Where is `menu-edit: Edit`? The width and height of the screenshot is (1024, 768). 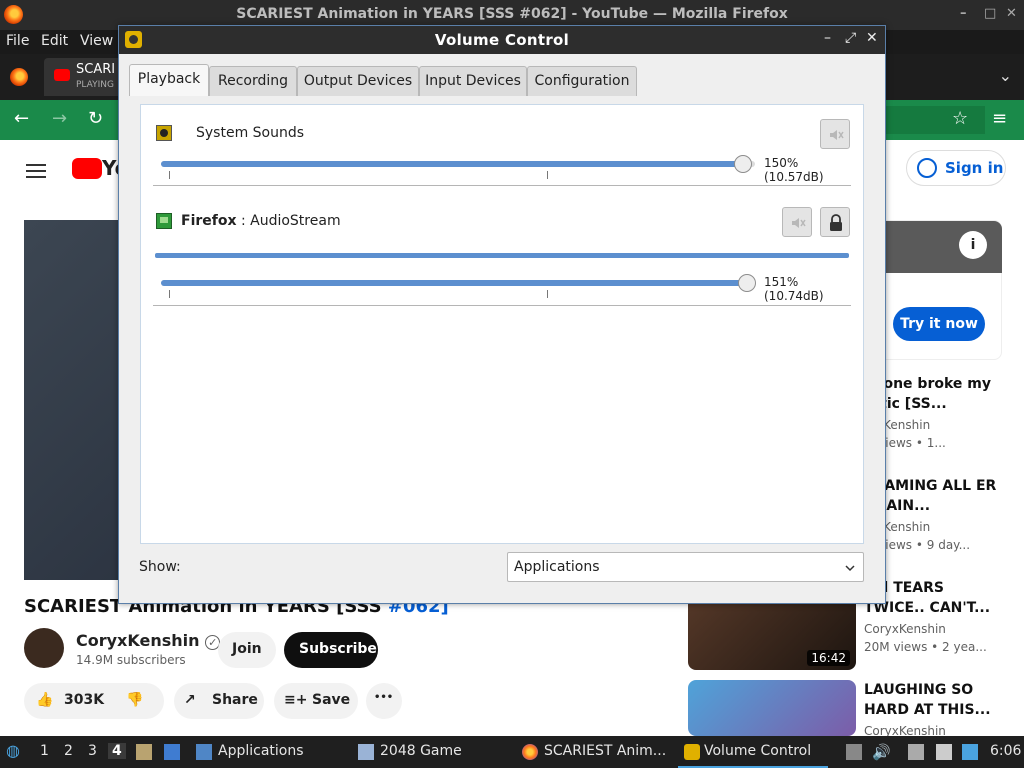
menu-edit: Edit is located at coordinates (54, 41).